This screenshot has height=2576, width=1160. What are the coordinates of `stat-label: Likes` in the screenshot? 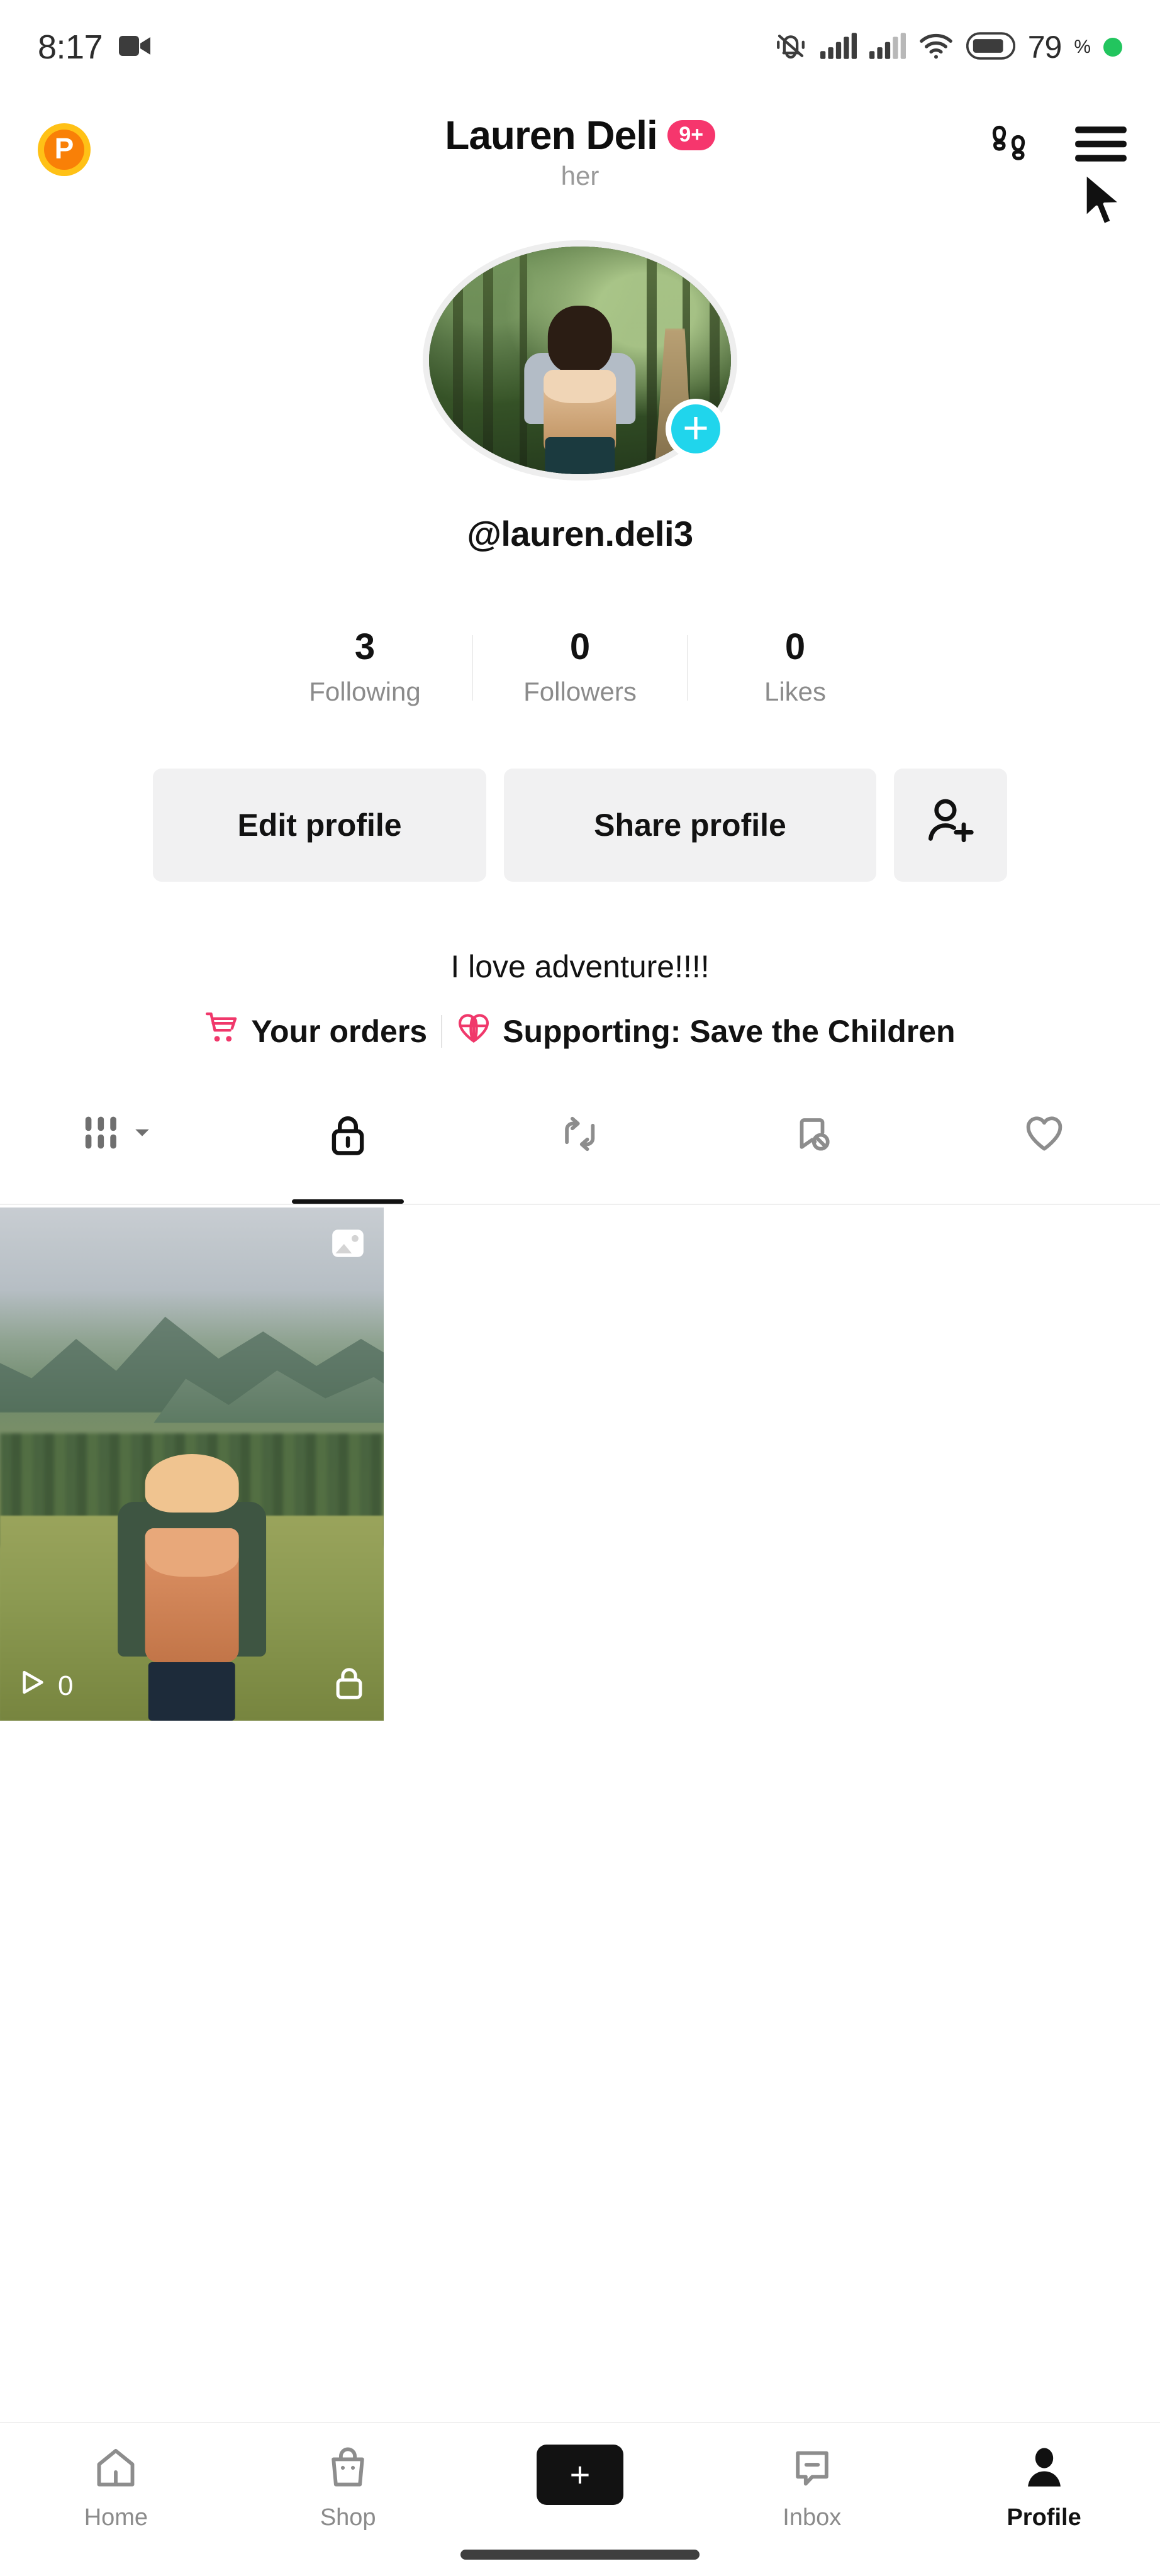 It's located at (795, 691).